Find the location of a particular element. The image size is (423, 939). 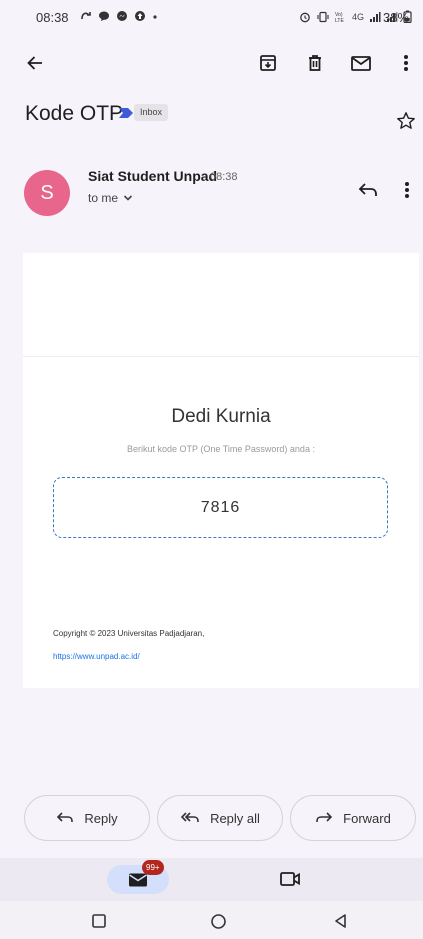

sent-time: 08:38 is located at coordinates (224, 177).